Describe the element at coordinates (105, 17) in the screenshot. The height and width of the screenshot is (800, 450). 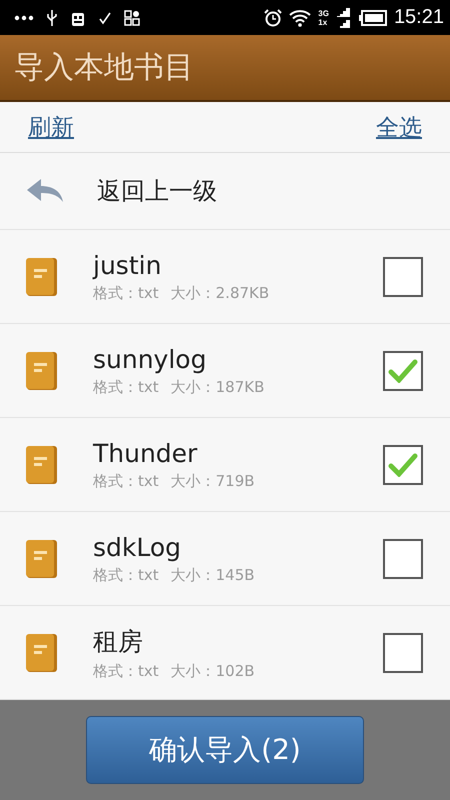
I see `check-icon` at that location.